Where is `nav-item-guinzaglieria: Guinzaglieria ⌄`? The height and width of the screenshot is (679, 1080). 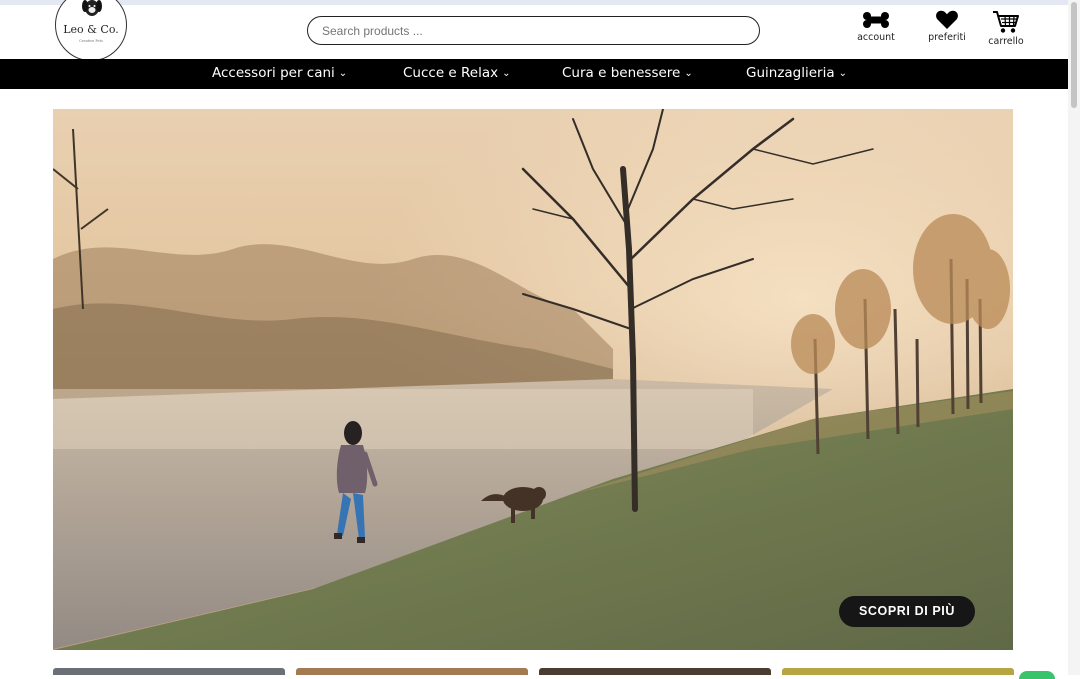
nav-item-guinzaglieria: Guinzaglieria ⌄ is located at coordinates (796, 74).